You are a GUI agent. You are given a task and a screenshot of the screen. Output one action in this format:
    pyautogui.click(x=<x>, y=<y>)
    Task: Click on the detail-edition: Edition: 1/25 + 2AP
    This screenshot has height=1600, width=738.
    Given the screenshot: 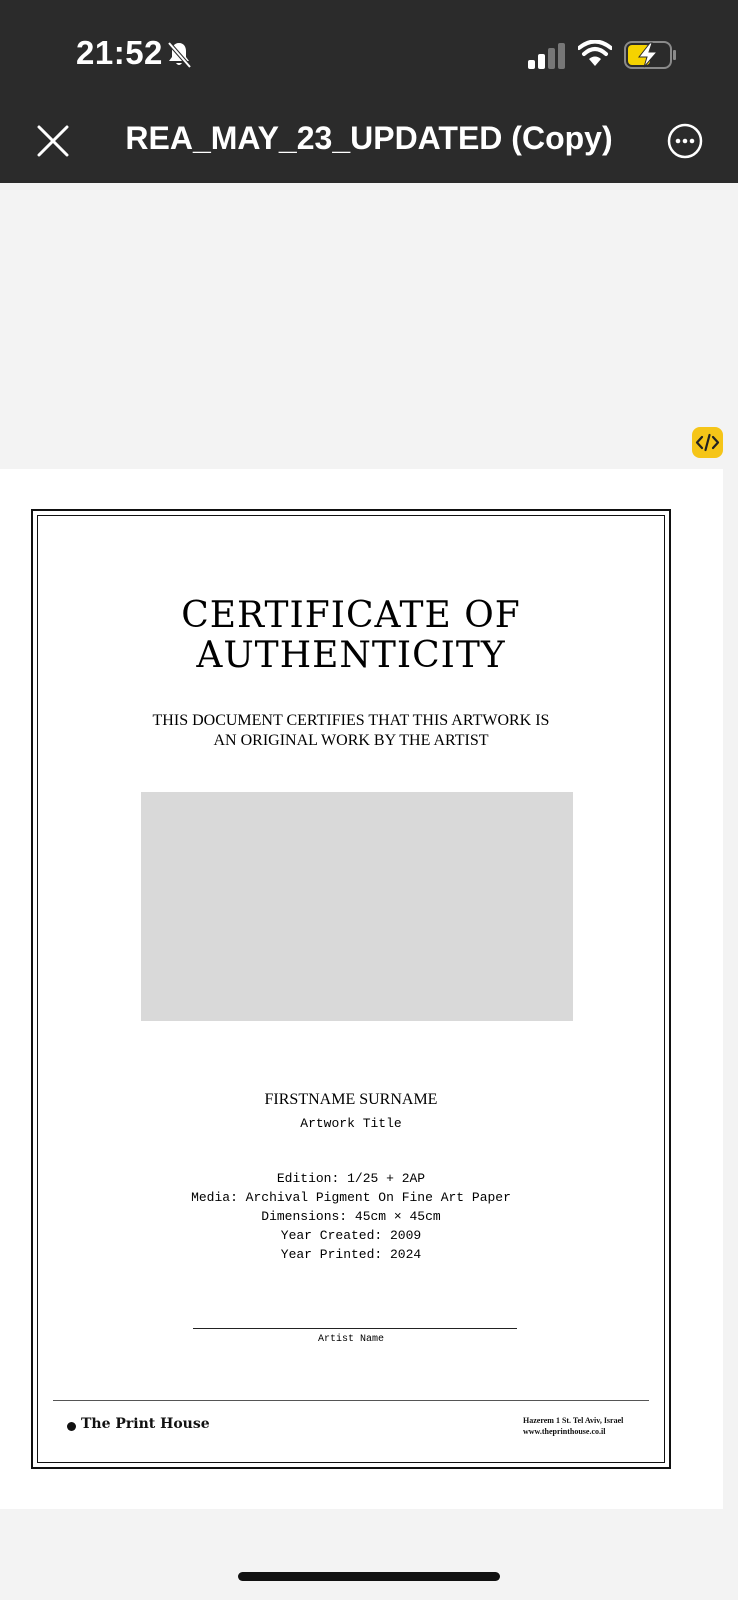 What is the action you would take?
    pyautogui.click(x=351, y=1178)
    